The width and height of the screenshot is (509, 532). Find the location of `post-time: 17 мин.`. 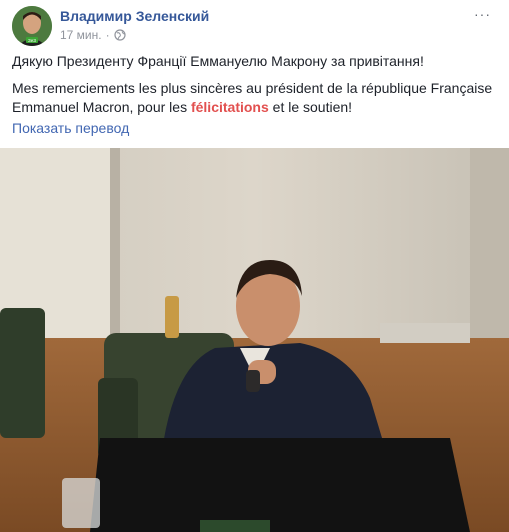

post-time: 17 мин. is located at coordinates (81, 35).